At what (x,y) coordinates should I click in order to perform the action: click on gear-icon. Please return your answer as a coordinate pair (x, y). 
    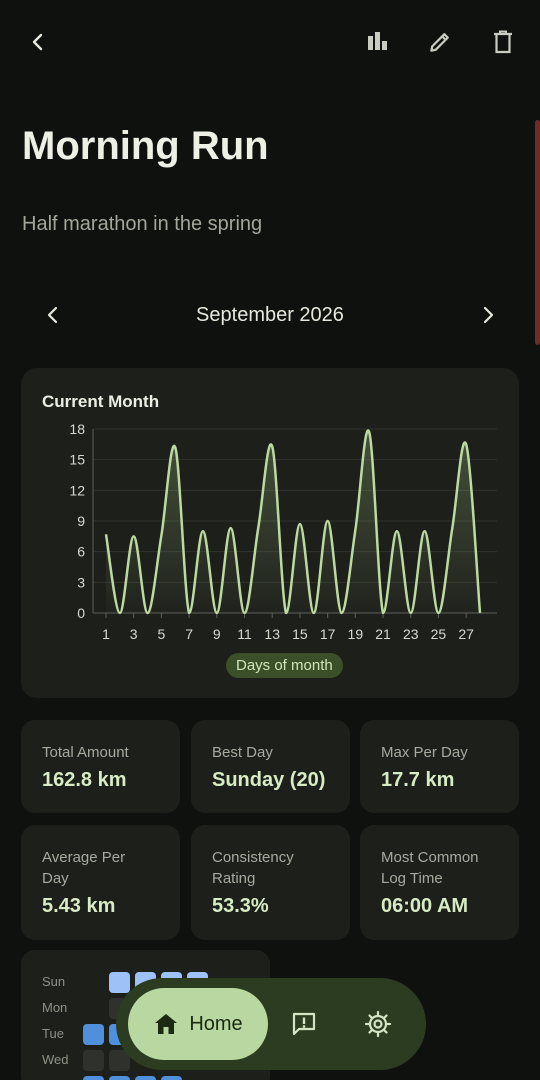
    Looking at the image, I should click on (378, 1024).